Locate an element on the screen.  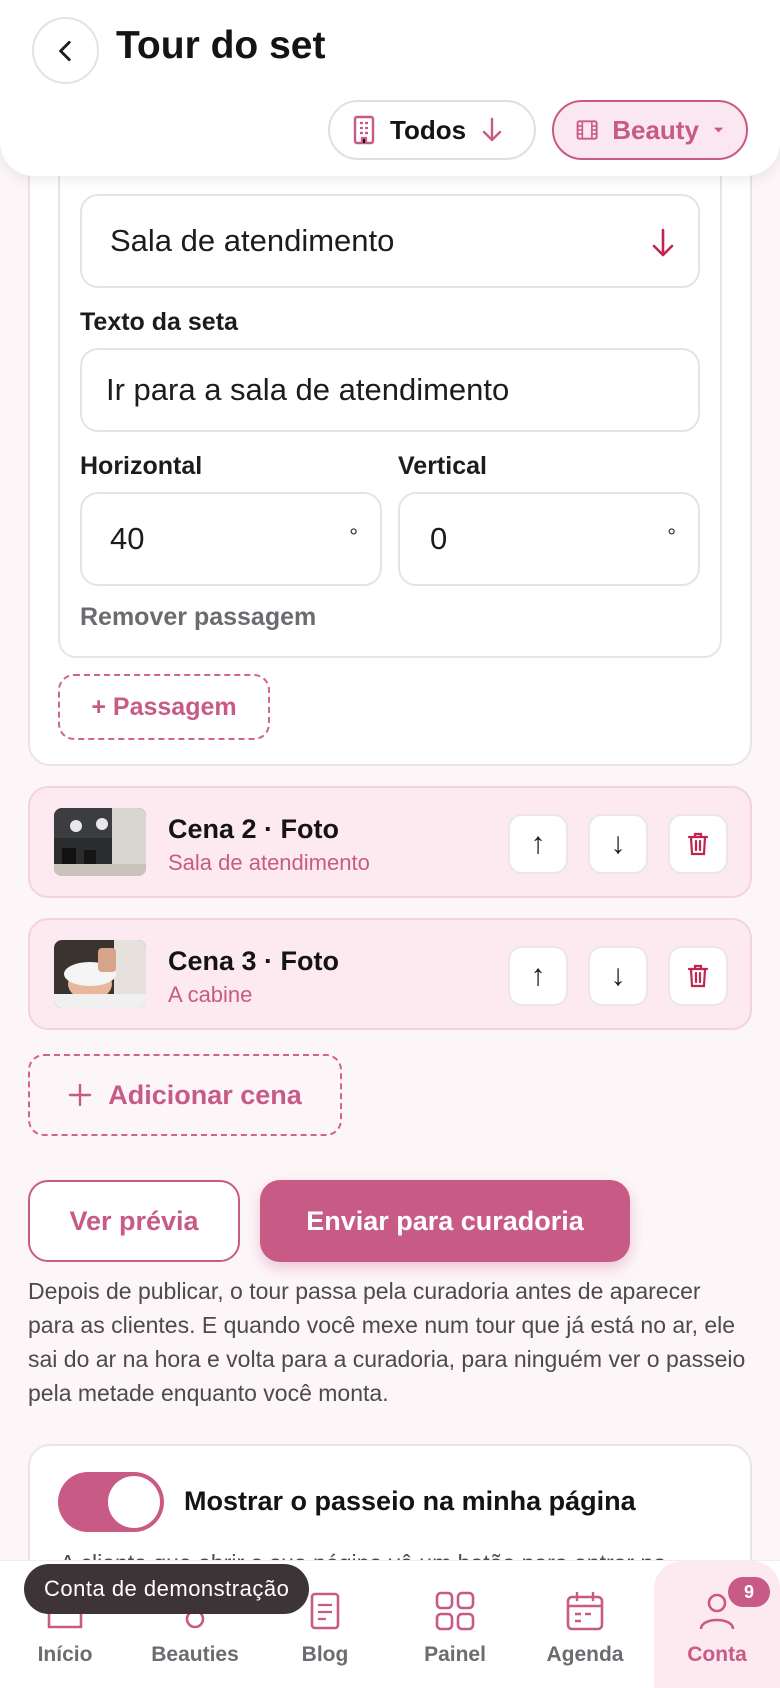
horizontal-input: 40 ° is located at coordinates (231, 539).